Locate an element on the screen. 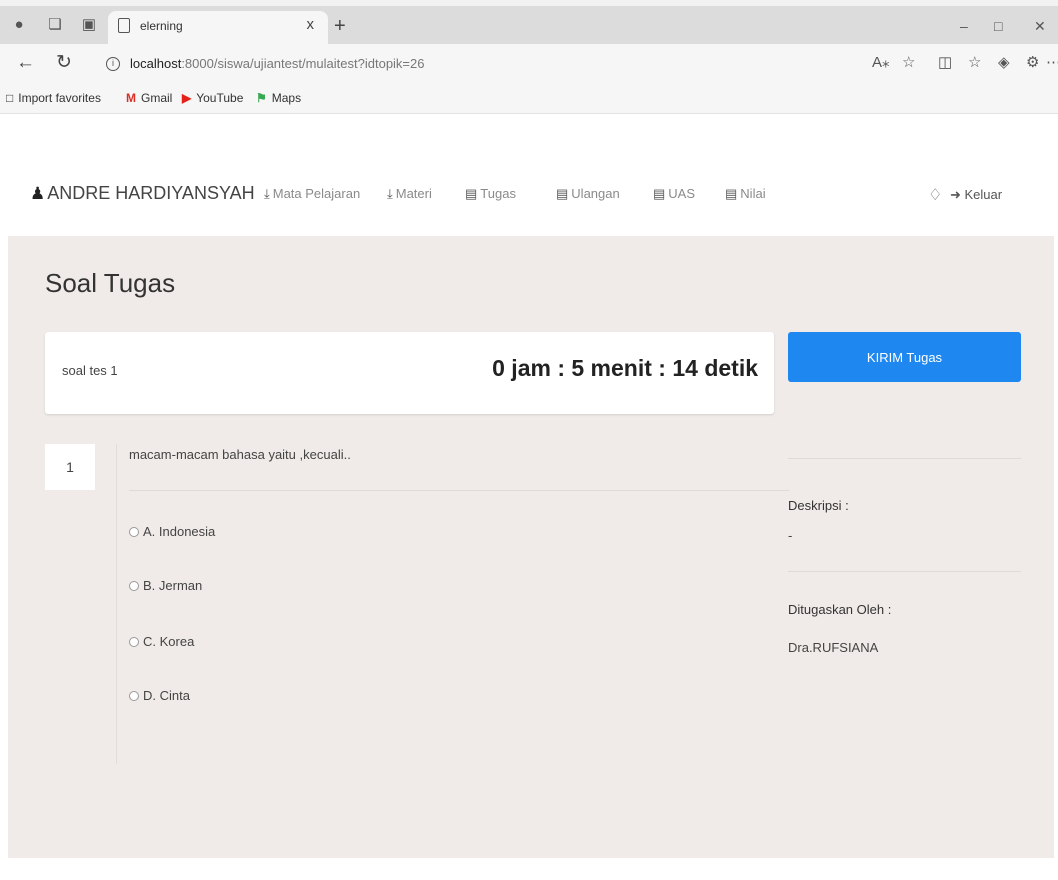 This screenshot has width=1058, height=880. description-value: - is located at coordinates (790, 535).